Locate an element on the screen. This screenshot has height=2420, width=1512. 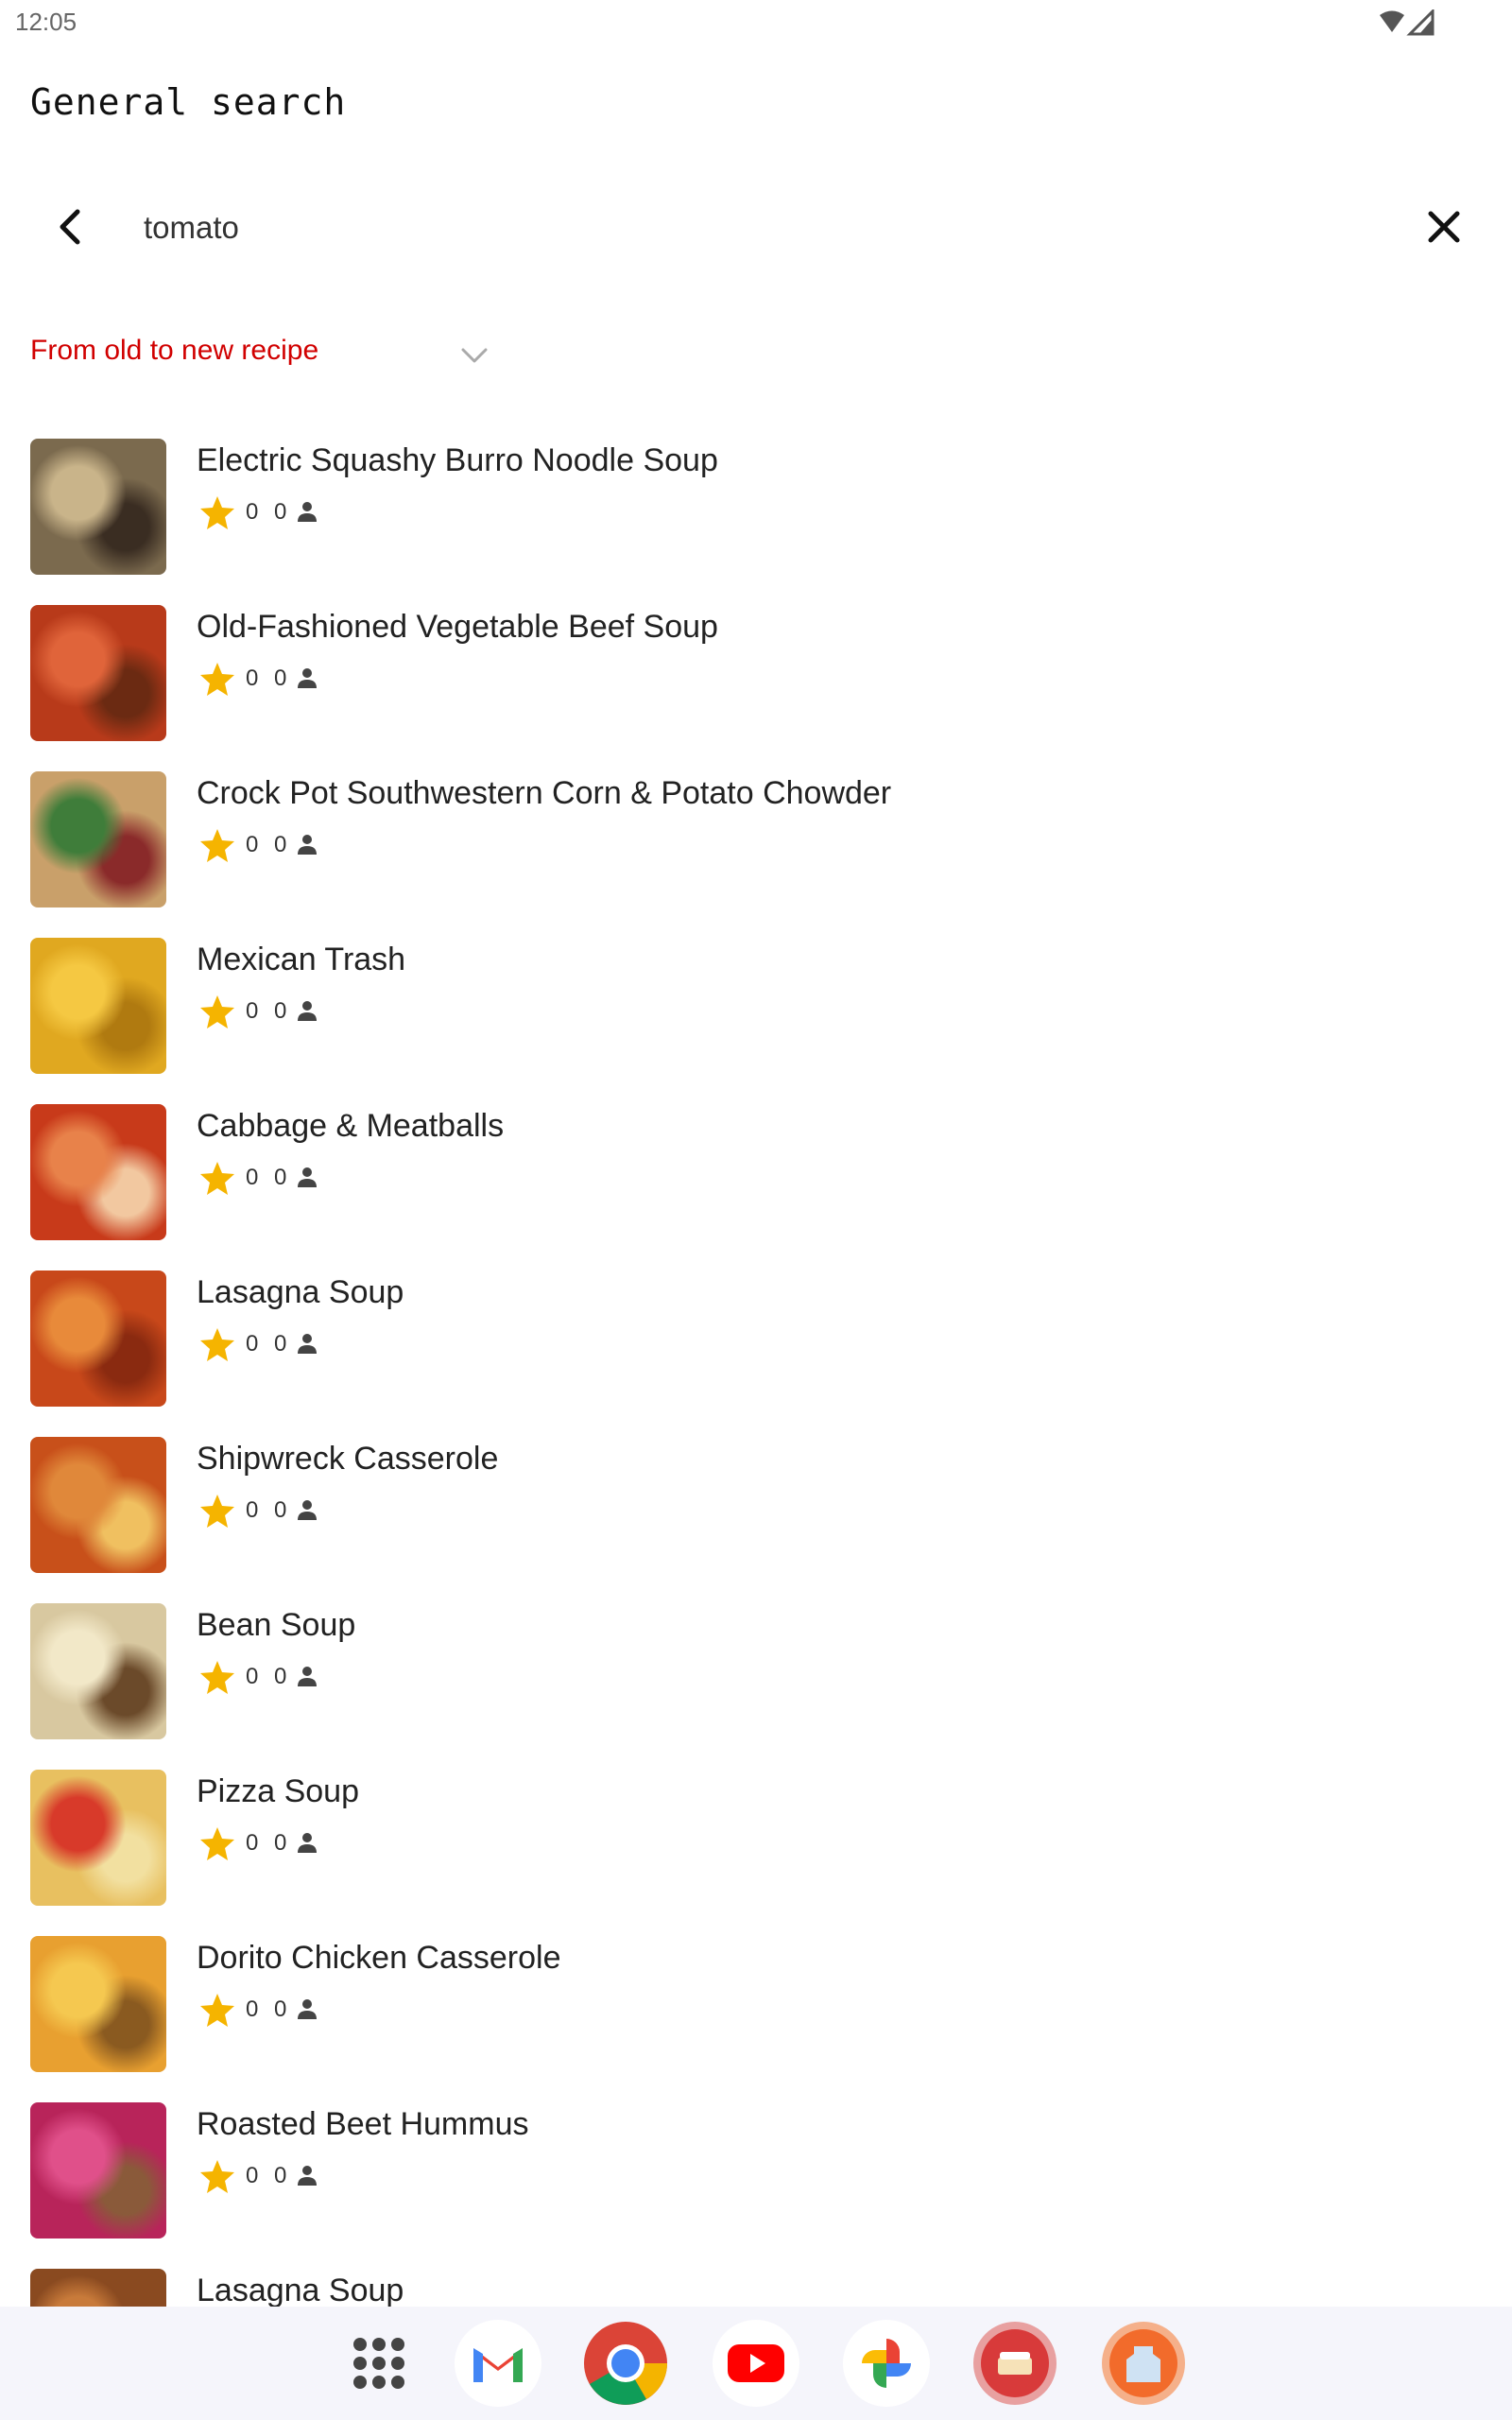
status-bar: 12:05 is located at coordinates (756, 24).